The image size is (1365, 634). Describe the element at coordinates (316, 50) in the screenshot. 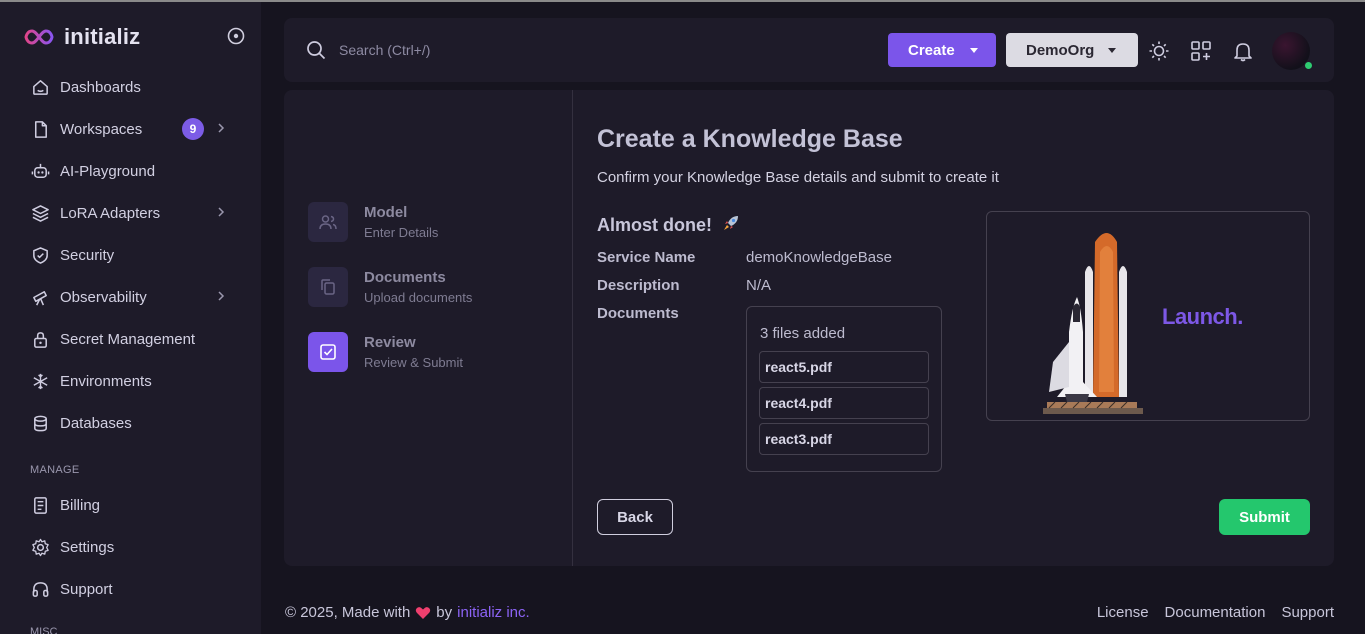

I see `search-icon` at that location.